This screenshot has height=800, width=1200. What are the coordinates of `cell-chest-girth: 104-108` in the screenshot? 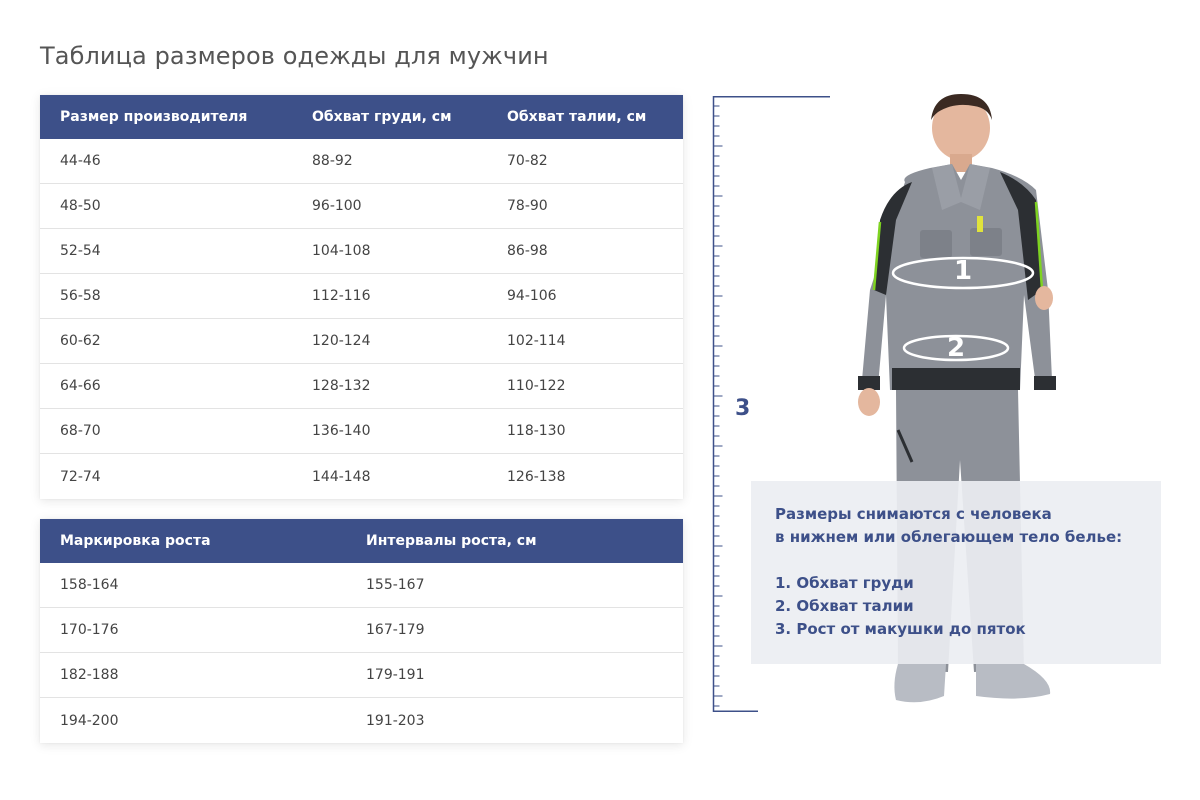 It's located at (341, 251).